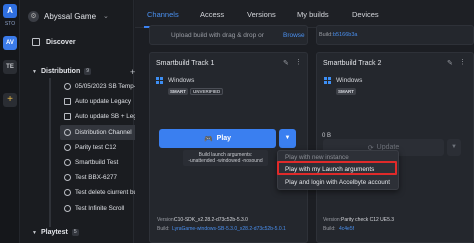 The width and height of the screenshot is (474, 243). What do you see at coordinates (33, 16) in the screenshot?
I see `org-avatar-icon: ⚙` at bounding box center [33, 16].